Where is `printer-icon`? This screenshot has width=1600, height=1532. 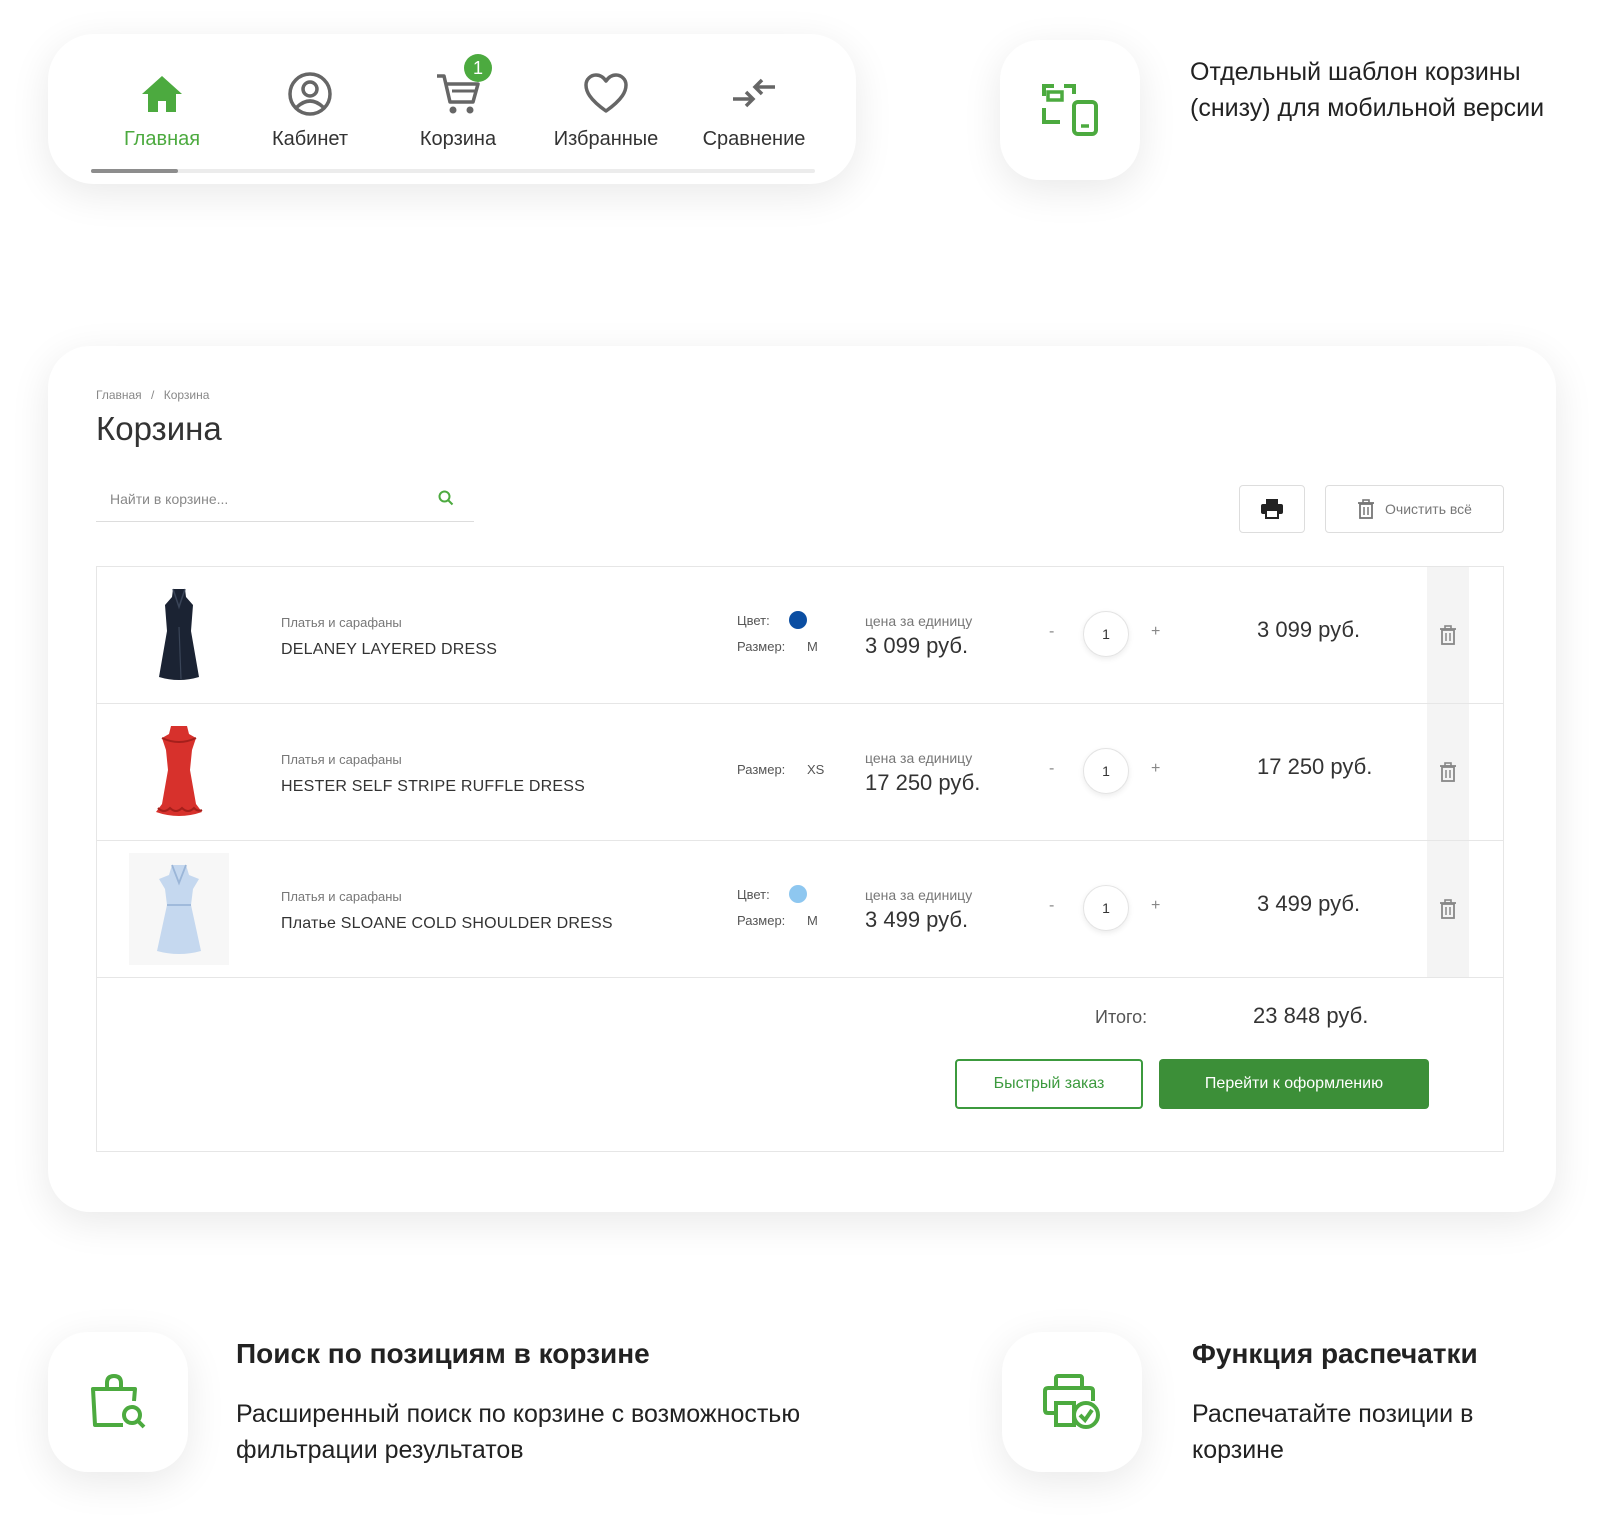 printer-icon is located at coordinates (1272, 509).